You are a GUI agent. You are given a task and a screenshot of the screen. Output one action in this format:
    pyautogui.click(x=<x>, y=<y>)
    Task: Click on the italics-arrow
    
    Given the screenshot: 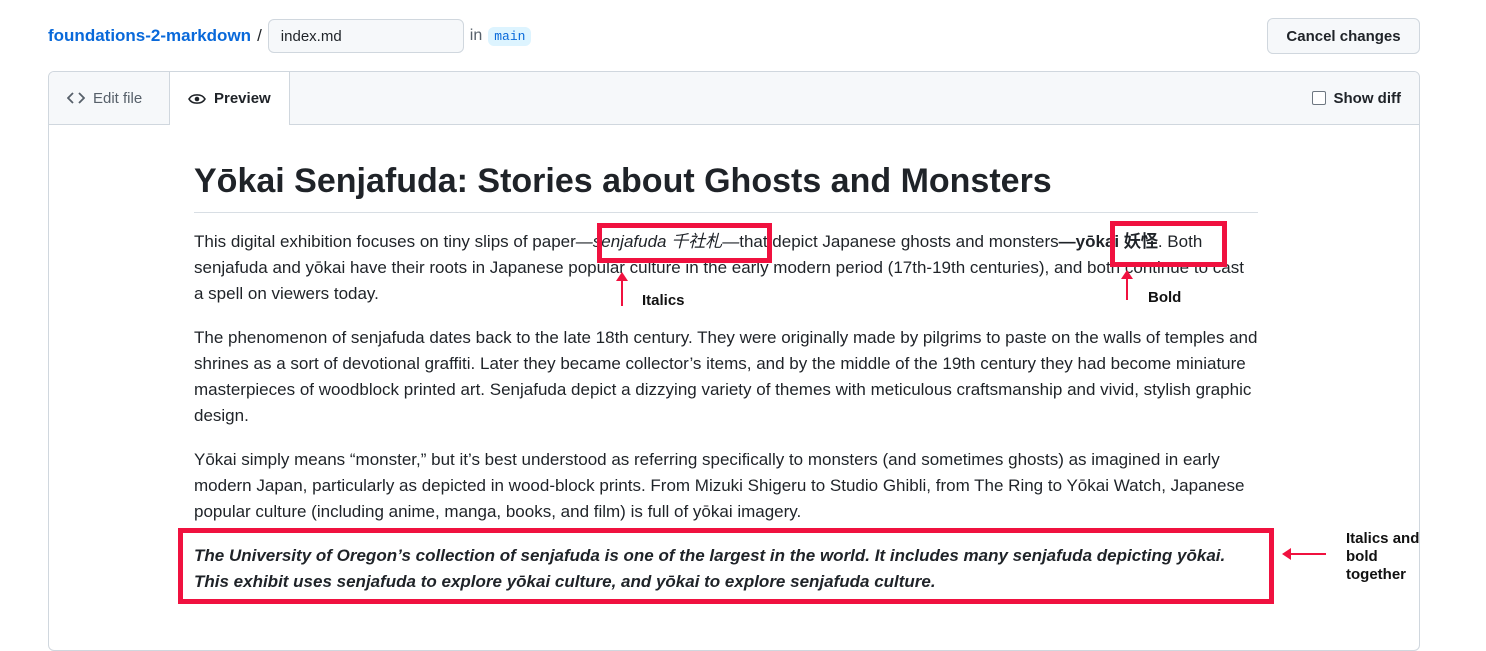 What is the action you would take?
    pyautogui.click(x=622, y=289)
    